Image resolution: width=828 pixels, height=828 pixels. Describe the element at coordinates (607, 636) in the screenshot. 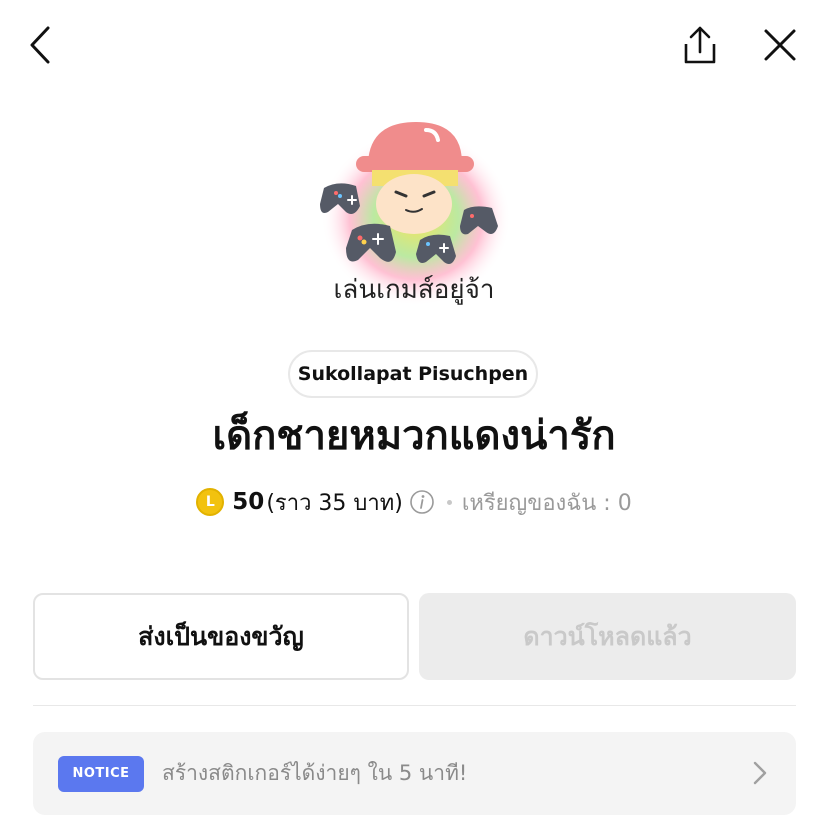

I see `downloaded-button: ดาวน์โหลดแล้ว` at that location.